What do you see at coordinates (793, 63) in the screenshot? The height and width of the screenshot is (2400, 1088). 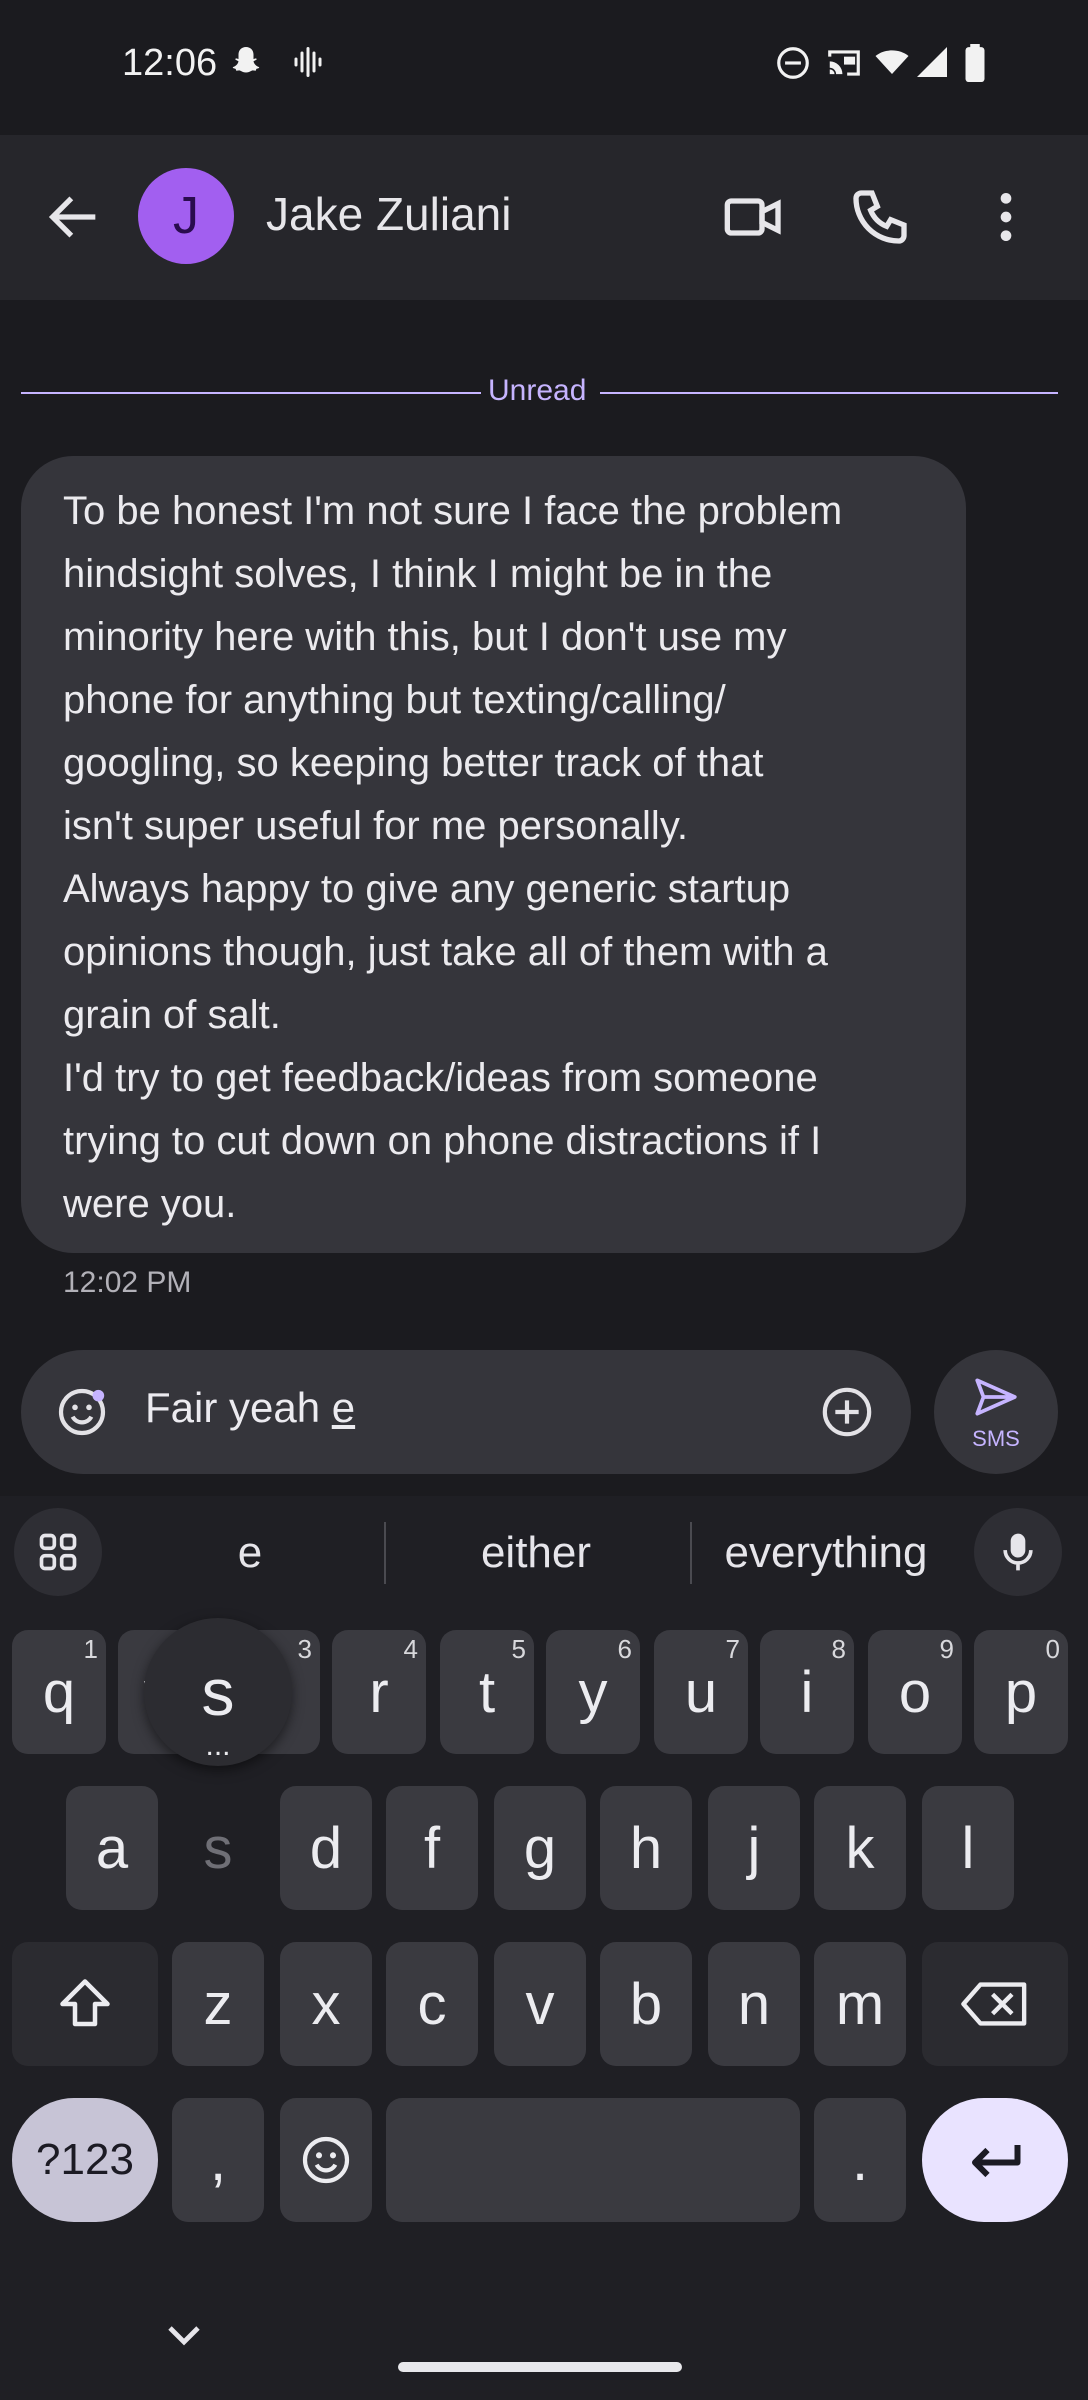 I see `do-not-disturb-icon` at bounding box center [793, 63].